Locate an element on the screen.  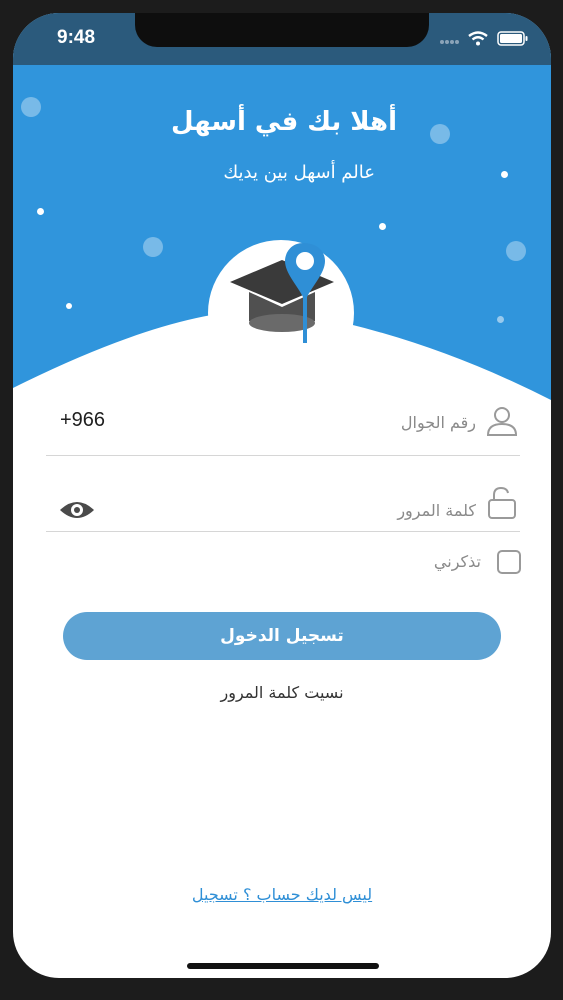
status-time: 9:48 is located at coordinates (76, 37).